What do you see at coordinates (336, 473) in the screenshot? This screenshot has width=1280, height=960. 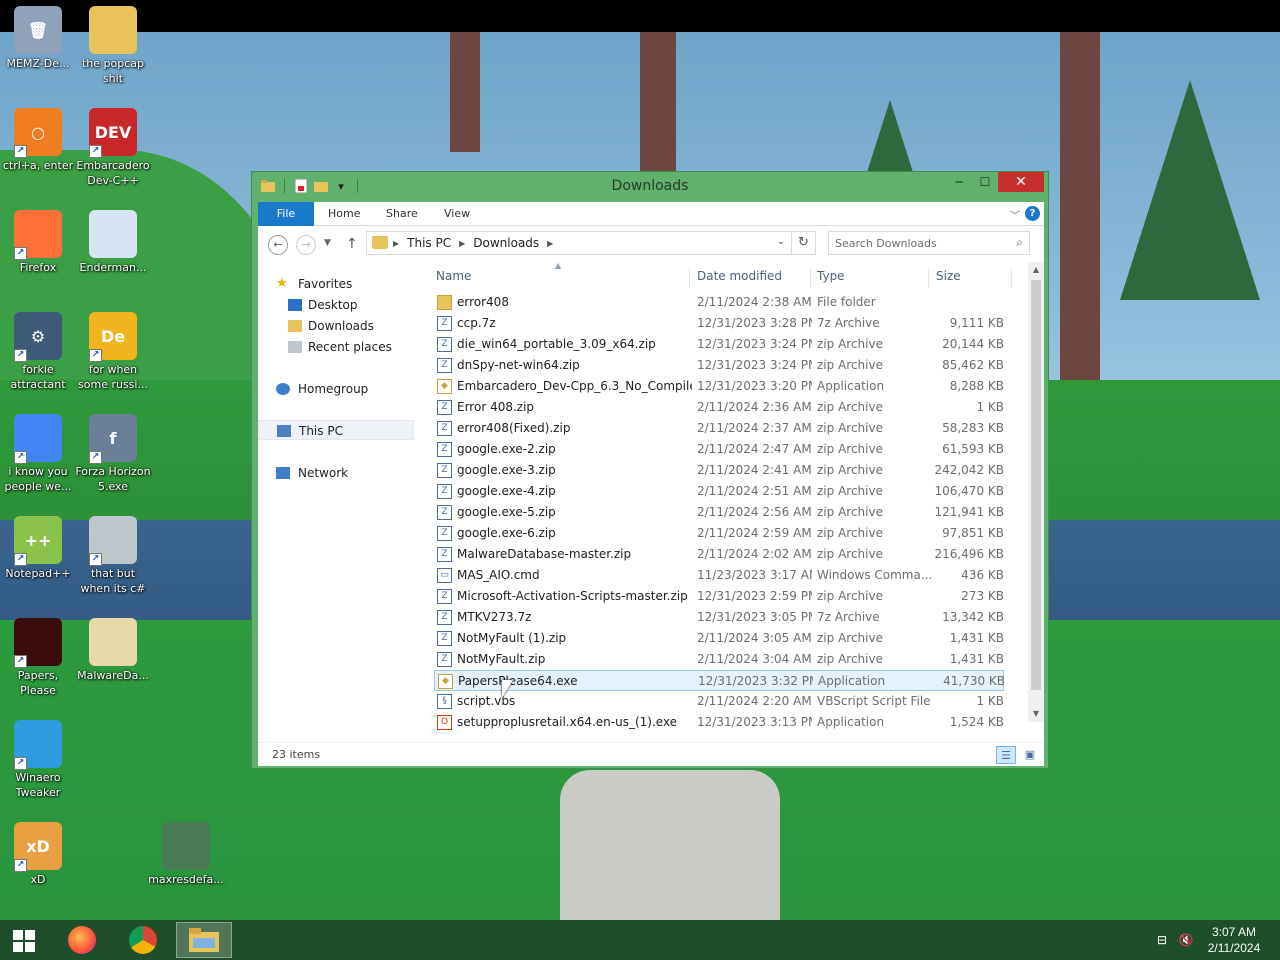 I see `nav-network: Network` at bounding box center [336, 473].